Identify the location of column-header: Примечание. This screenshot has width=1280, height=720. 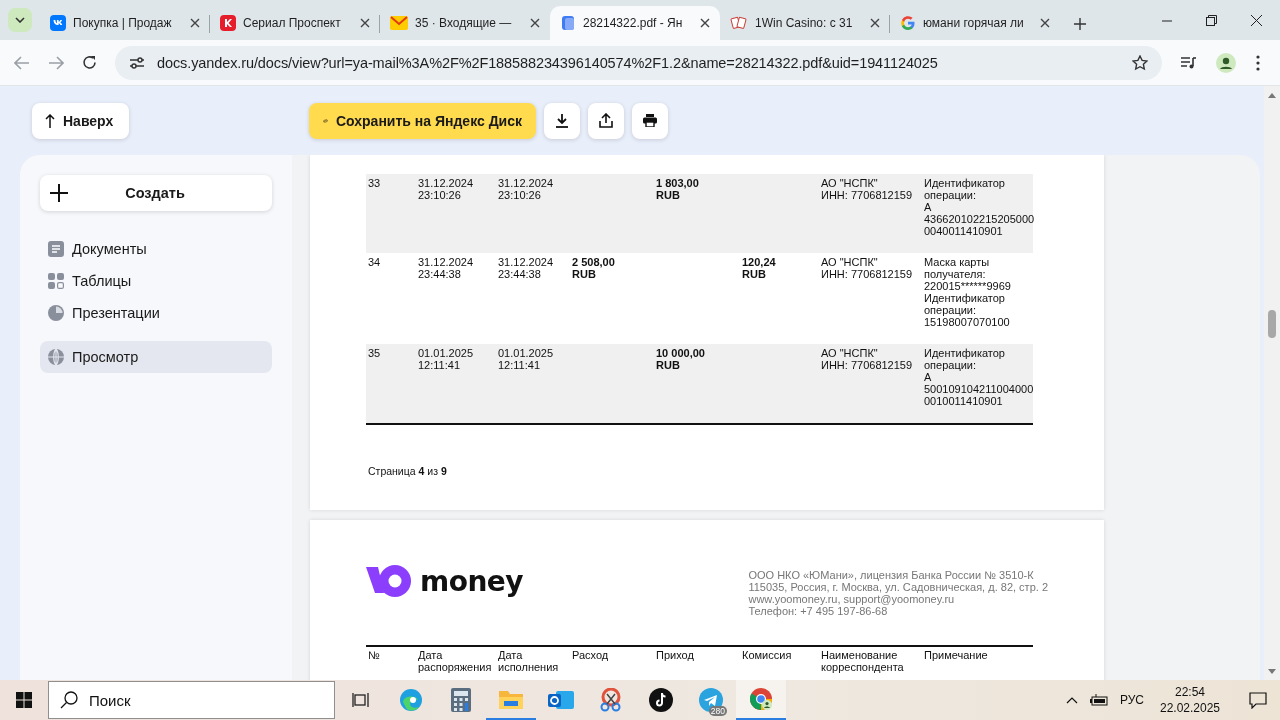
(956, 655).